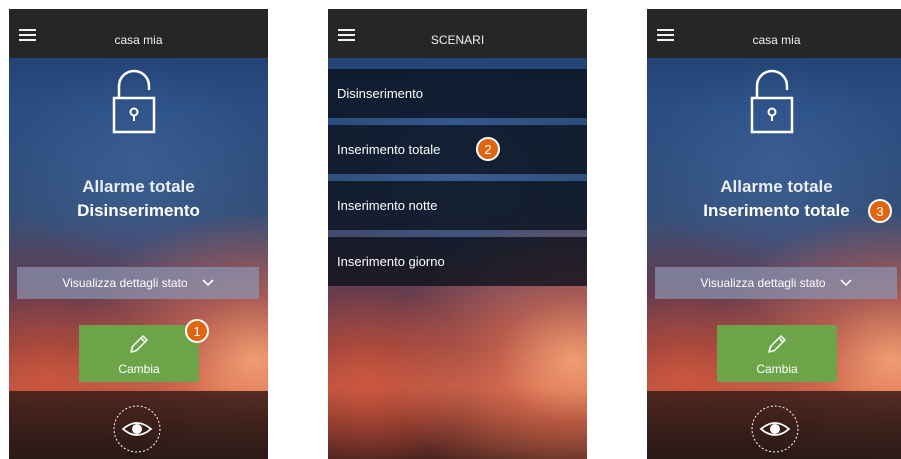  Describe the element at coordinates (776, 210) in the screenshot. I see `status-value: Inserimento totale` at that location.